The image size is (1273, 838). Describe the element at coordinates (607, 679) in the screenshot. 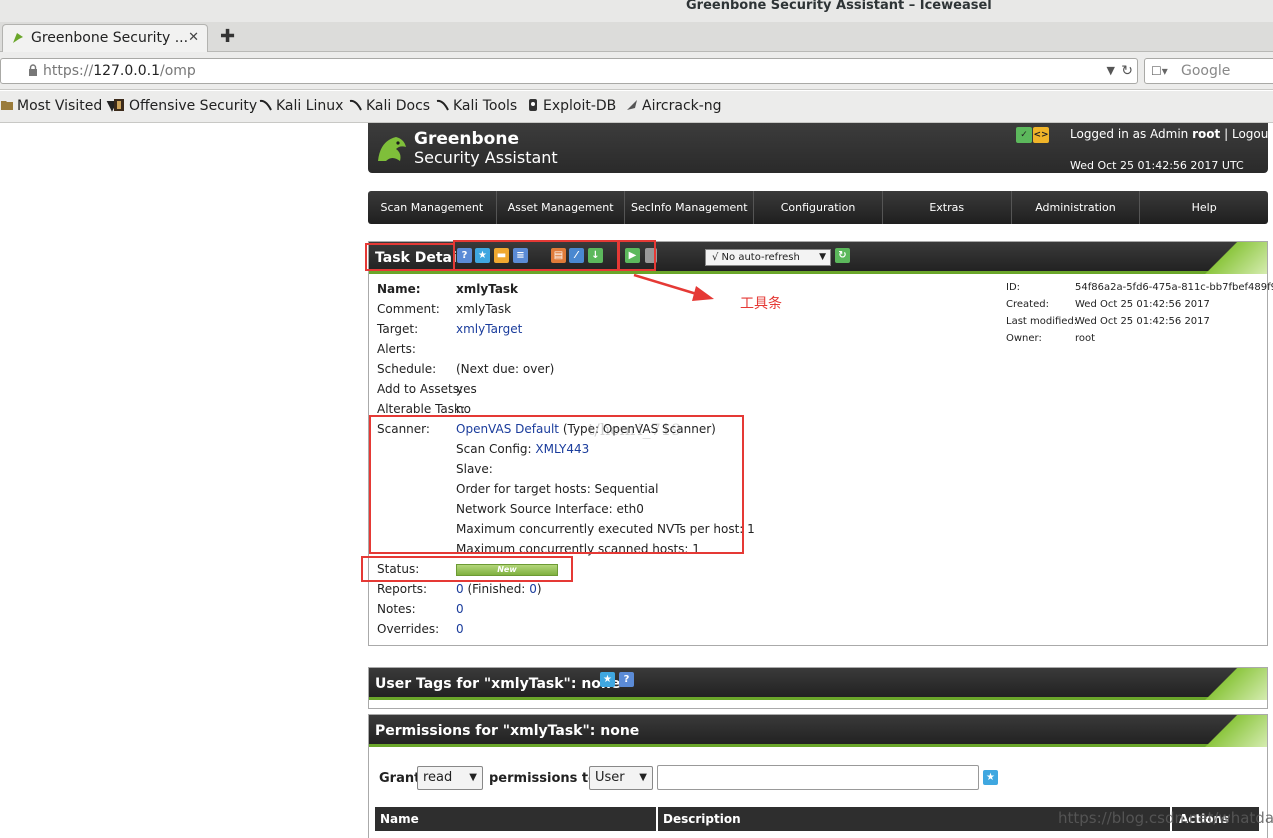

I see `new-tag-star-icon: ★` at that location.